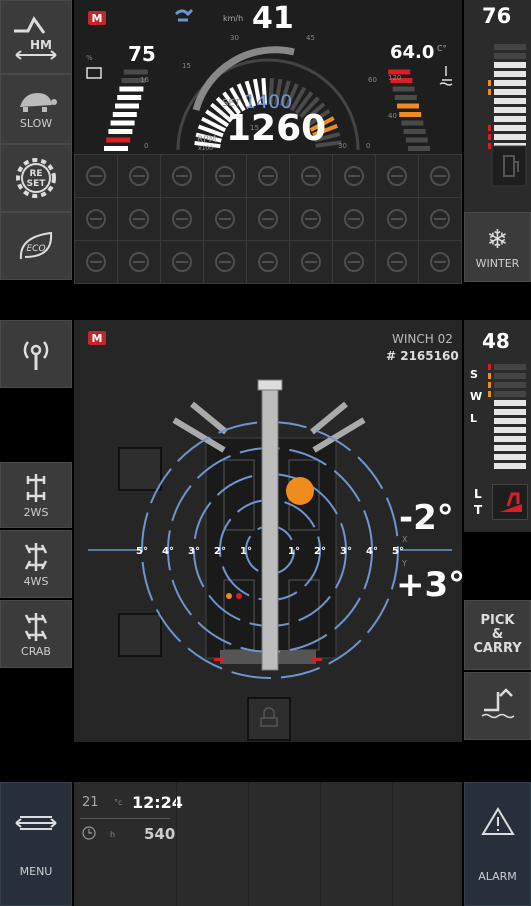  What do you see at coordinates (36, 109) in the screenshot?
I see `slow-button: SLOW` at bounding box center [36, 109].